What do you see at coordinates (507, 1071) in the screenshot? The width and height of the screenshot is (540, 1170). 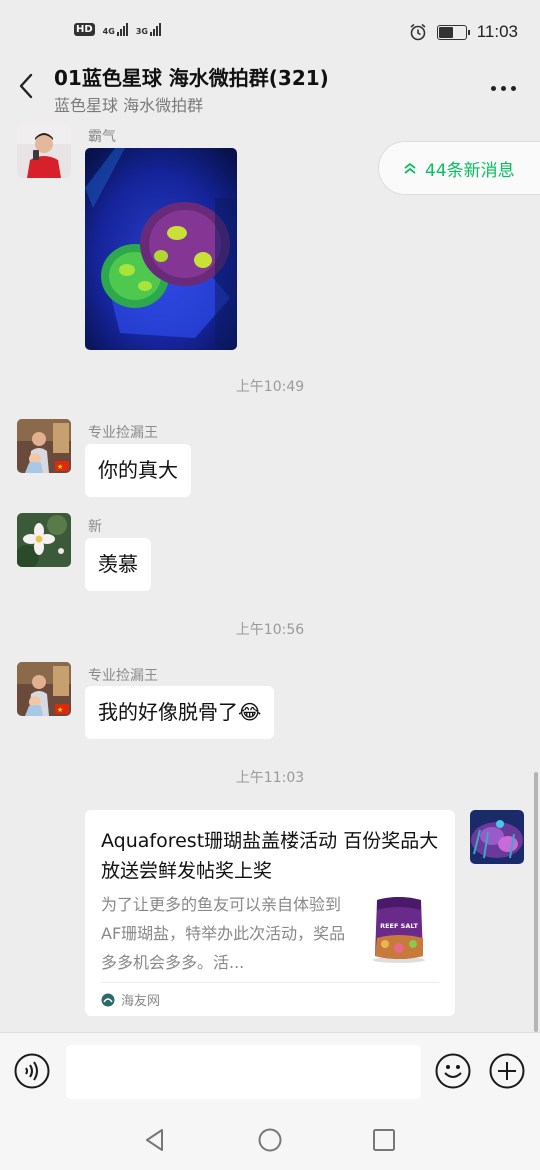 I see `plus-button` at bounding box center [507, 1071].